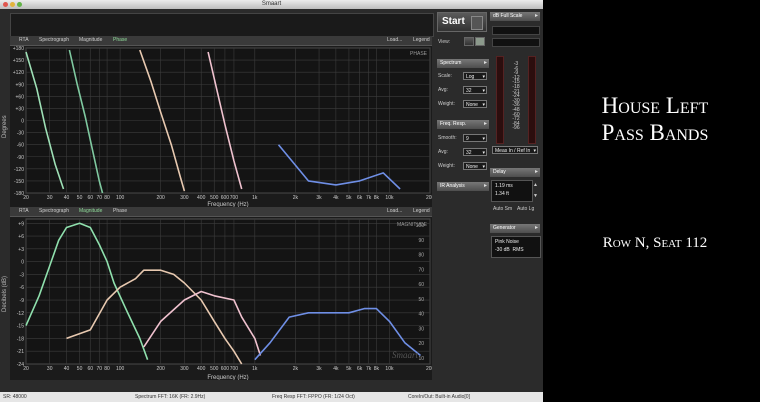 The height and width of the screenshot is (402, 760). What do you see at coordinates (502, 209) in the screenshot?
I see `auto-sm-button: Auto Sm` at bounding box center [502, 209].